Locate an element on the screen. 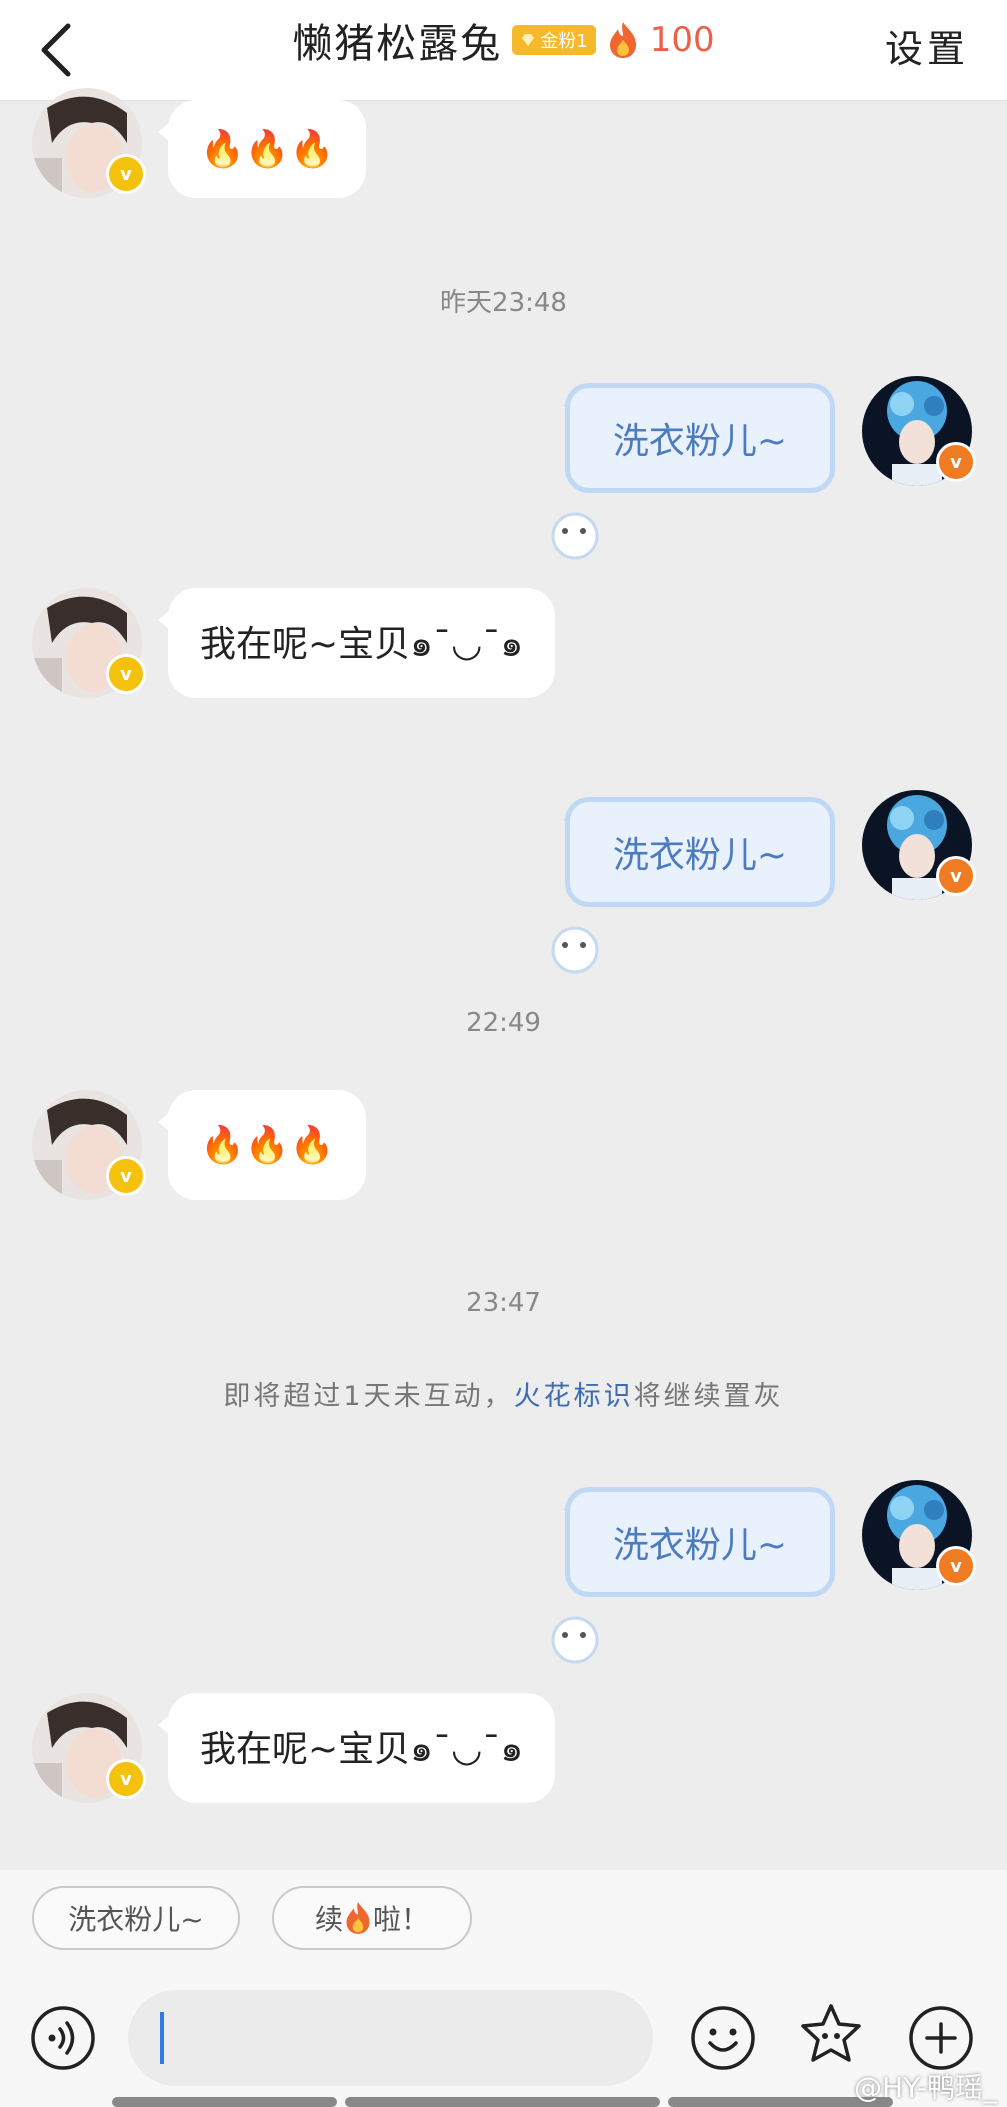  message-bubble-7: 我在呢~宝贝๑¯◡¯๑ is located at coordinates (356, 1748).